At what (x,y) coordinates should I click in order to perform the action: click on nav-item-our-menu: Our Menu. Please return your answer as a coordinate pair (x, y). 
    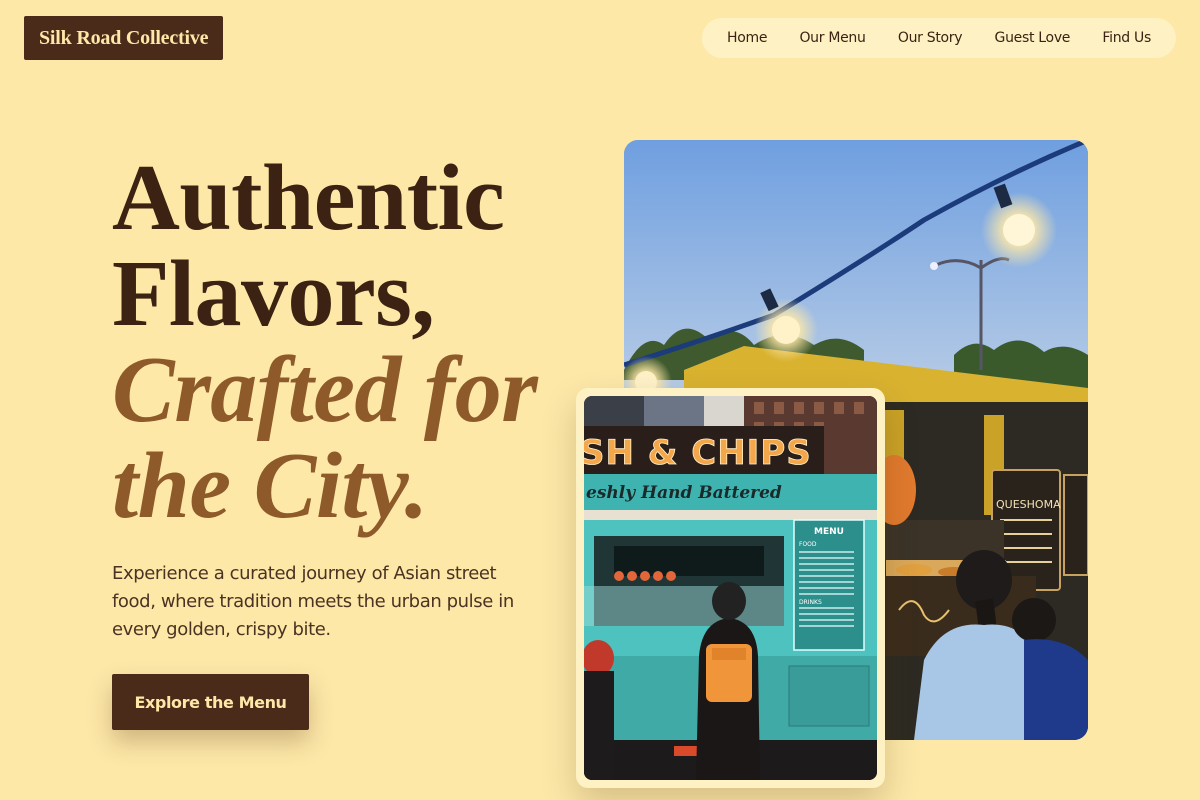
    Looking at the image, I should click on (832, 38).